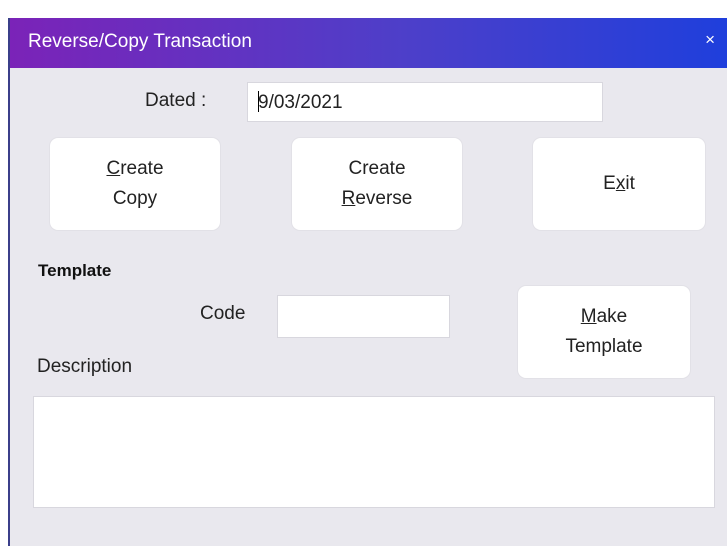 The image size is (727, 546). I want to click on create-reverse-accesskey: R, so click(348, 198).